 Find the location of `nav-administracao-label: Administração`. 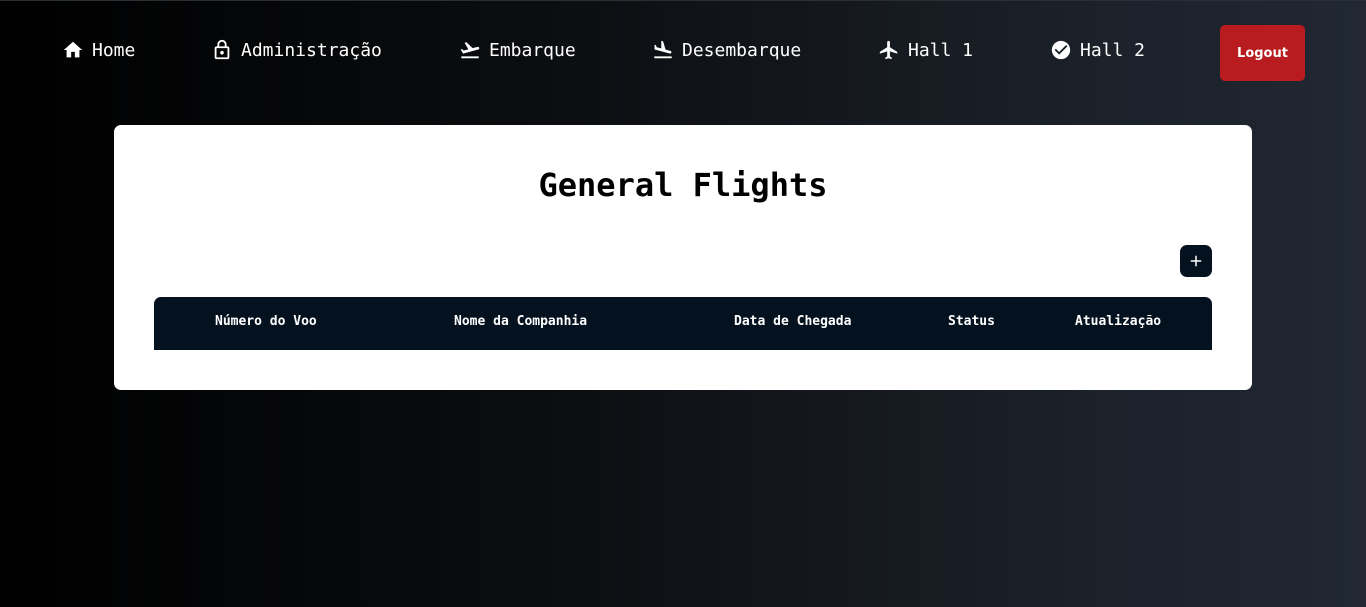

nav-administracao-label: Administração is located at coordinates (311, 50).